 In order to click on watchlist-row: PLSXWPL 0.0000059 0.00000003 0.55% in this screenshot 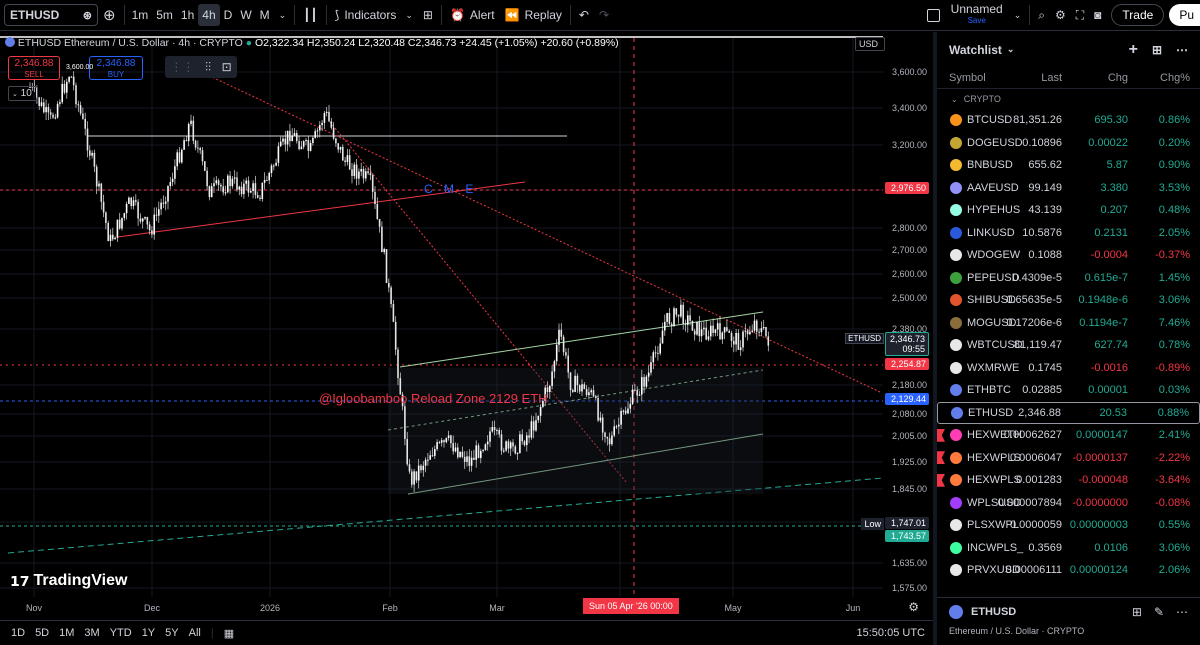, I will do `click(1068, 525)`.